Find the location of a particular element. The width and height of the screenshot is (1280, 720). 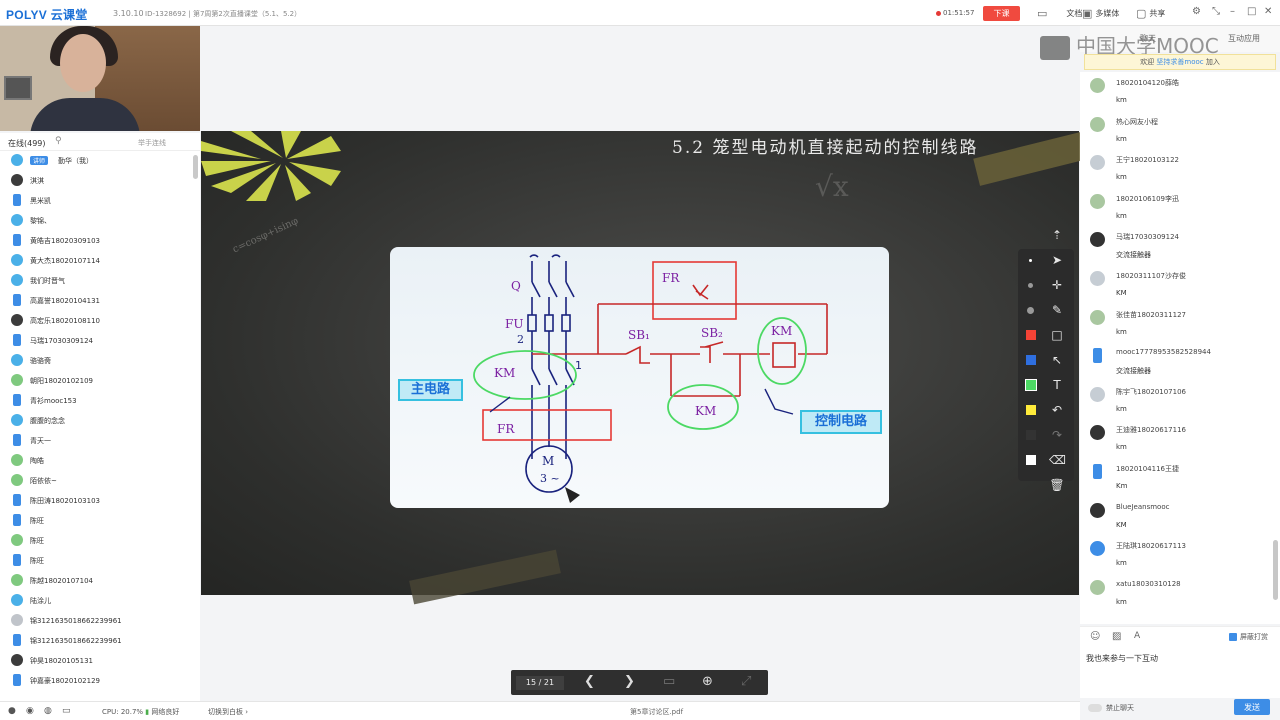

end-class-button: 下课 is located at coordinates (1001, 13).